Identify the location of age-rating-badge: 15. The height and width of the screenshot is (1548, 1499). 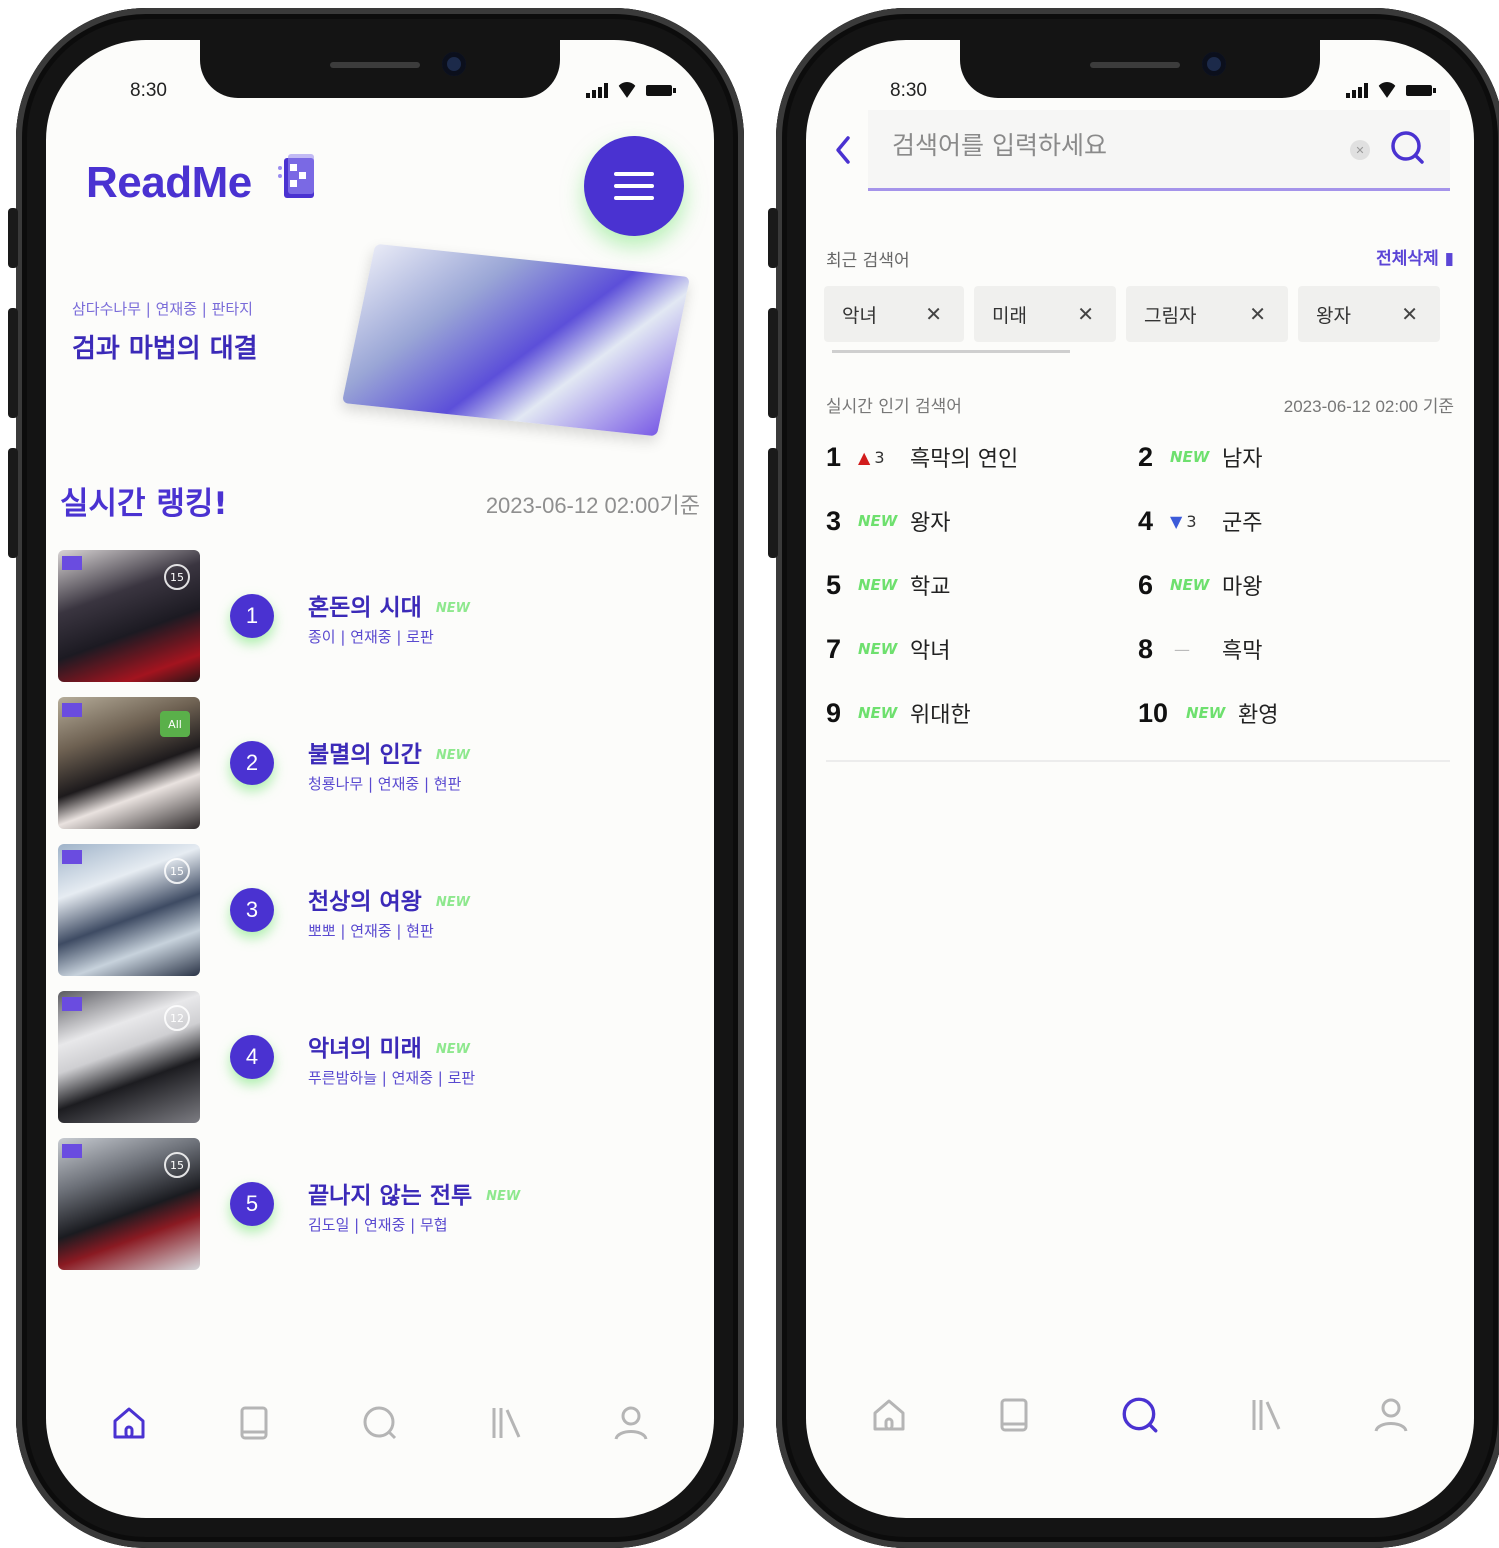
(177, 1165).